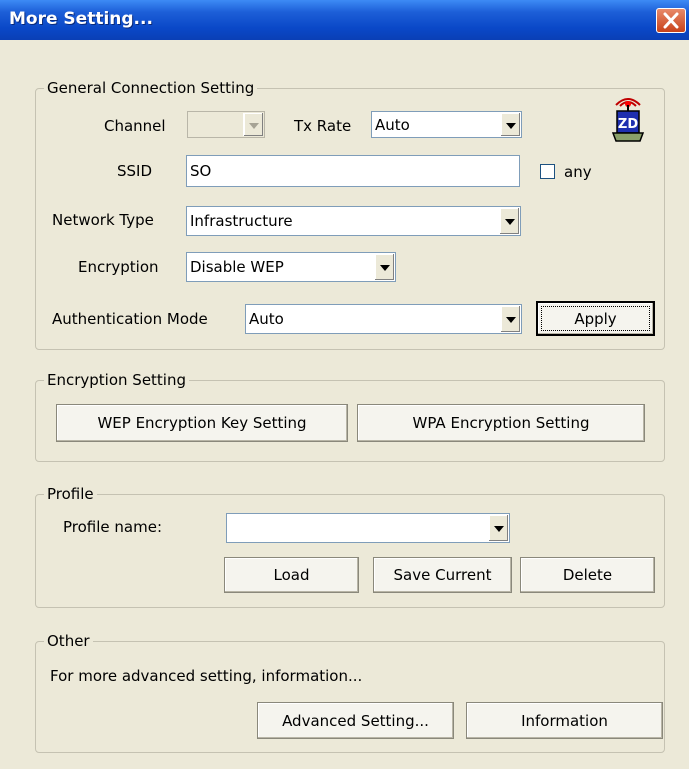 Image resolution: width=689 pixels, height=769 pixels. What do you see at coordinates (291, 267) in the screenshot?
I see `encryption-dropdown: Disable WEP` at bounding box center [291, 267].